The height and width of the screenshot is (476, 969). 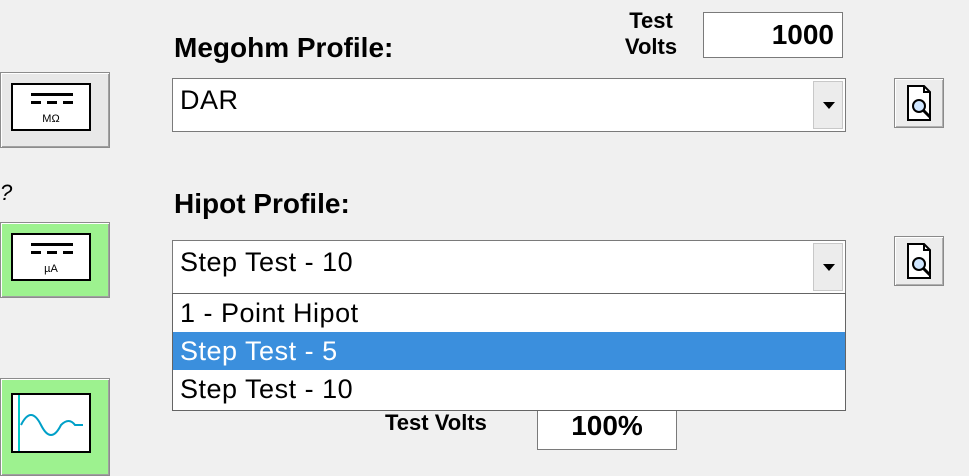 I want to click on hipot-profile-select: Step Test - 10, so click(x=509, y=267).